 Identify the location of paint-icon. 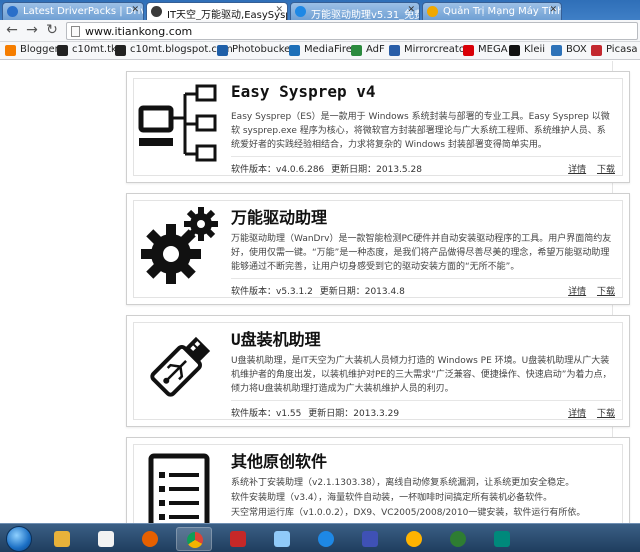
(414, 539).